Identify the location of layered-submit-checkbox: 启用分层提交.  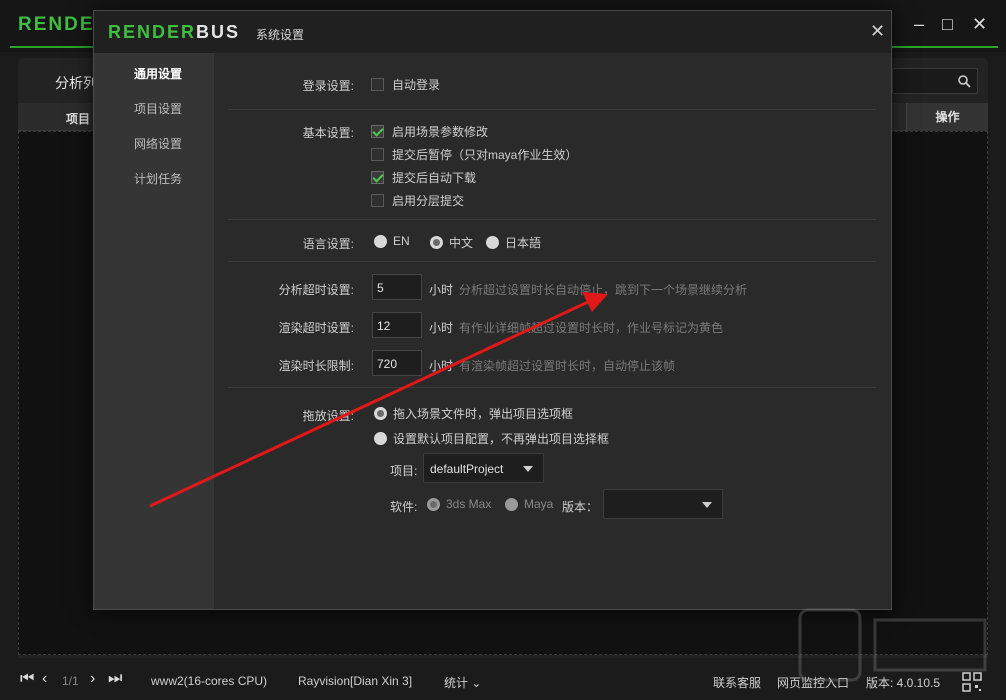
(417, 200).